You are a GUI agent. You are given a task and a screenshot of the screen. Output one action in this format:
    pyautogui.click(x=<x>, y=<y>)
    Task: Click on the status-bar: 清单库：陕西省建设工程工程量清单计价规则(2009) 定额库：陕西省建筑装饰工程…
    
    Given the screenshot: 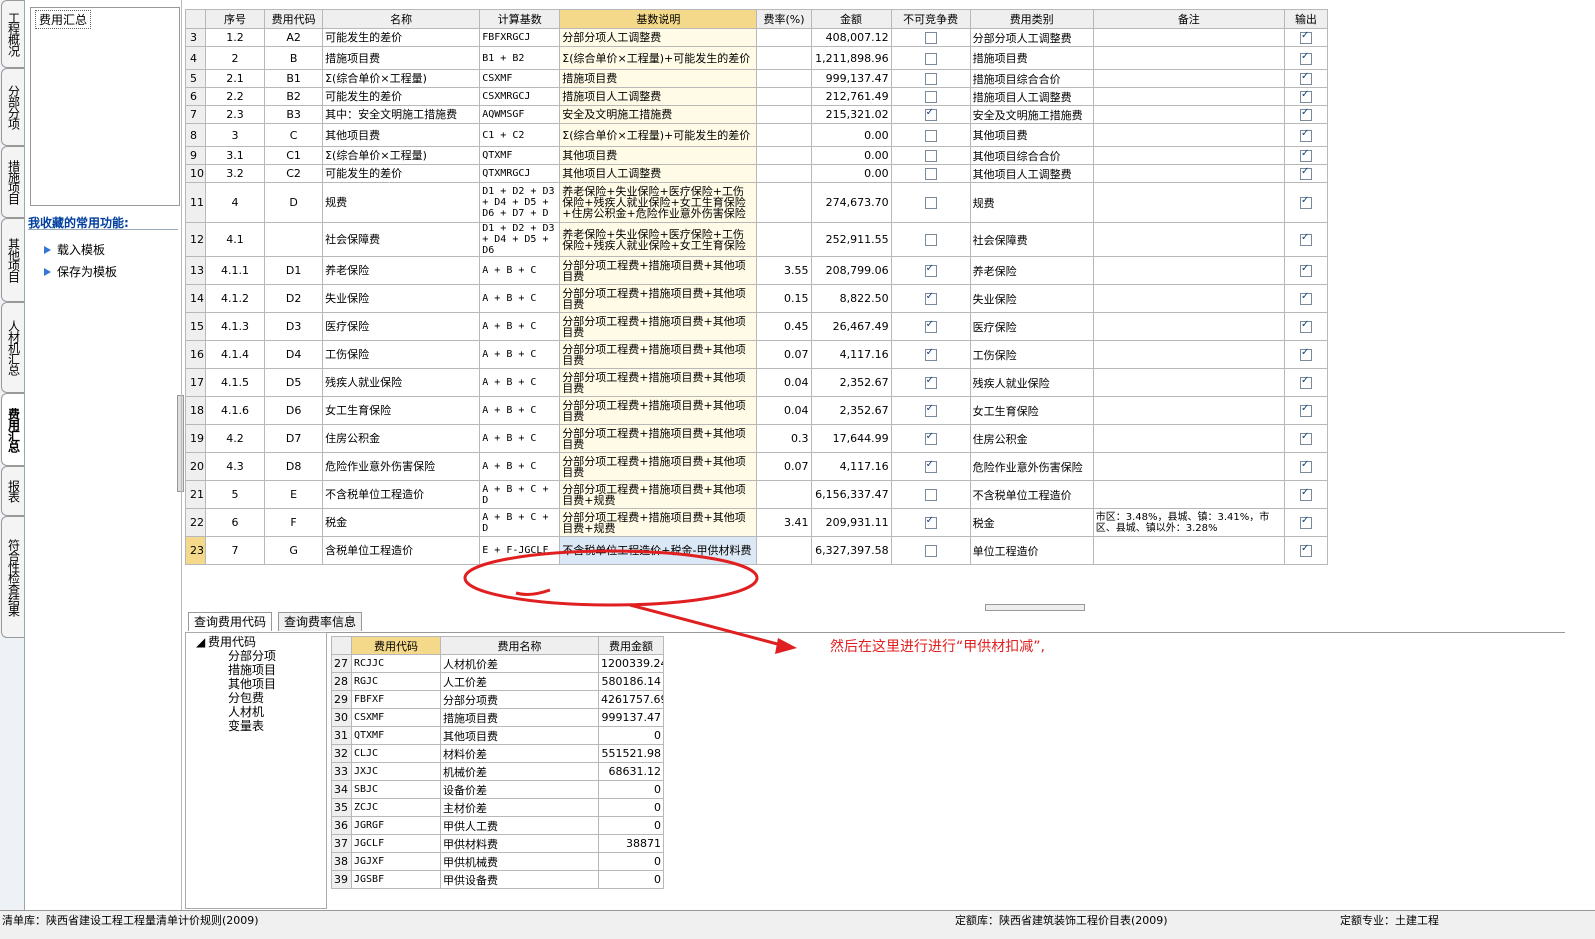 What is the action you would take?
    pyautogui.click(x=797, y=924)
    